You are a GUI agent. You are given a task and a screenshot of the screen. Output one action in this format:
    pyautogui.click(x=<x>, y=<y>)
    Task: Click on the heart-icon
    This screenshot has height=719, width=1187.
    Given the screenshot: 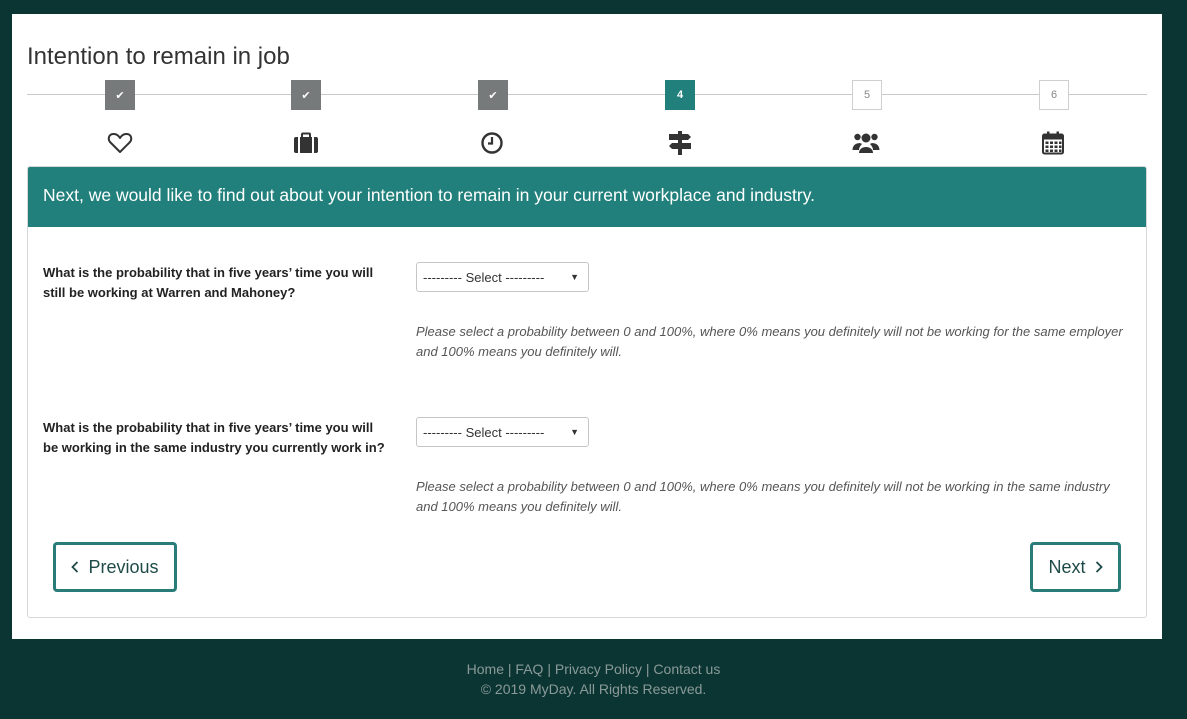 What is the action you would take?
    pyautogui.click(x=120, y=143)
    